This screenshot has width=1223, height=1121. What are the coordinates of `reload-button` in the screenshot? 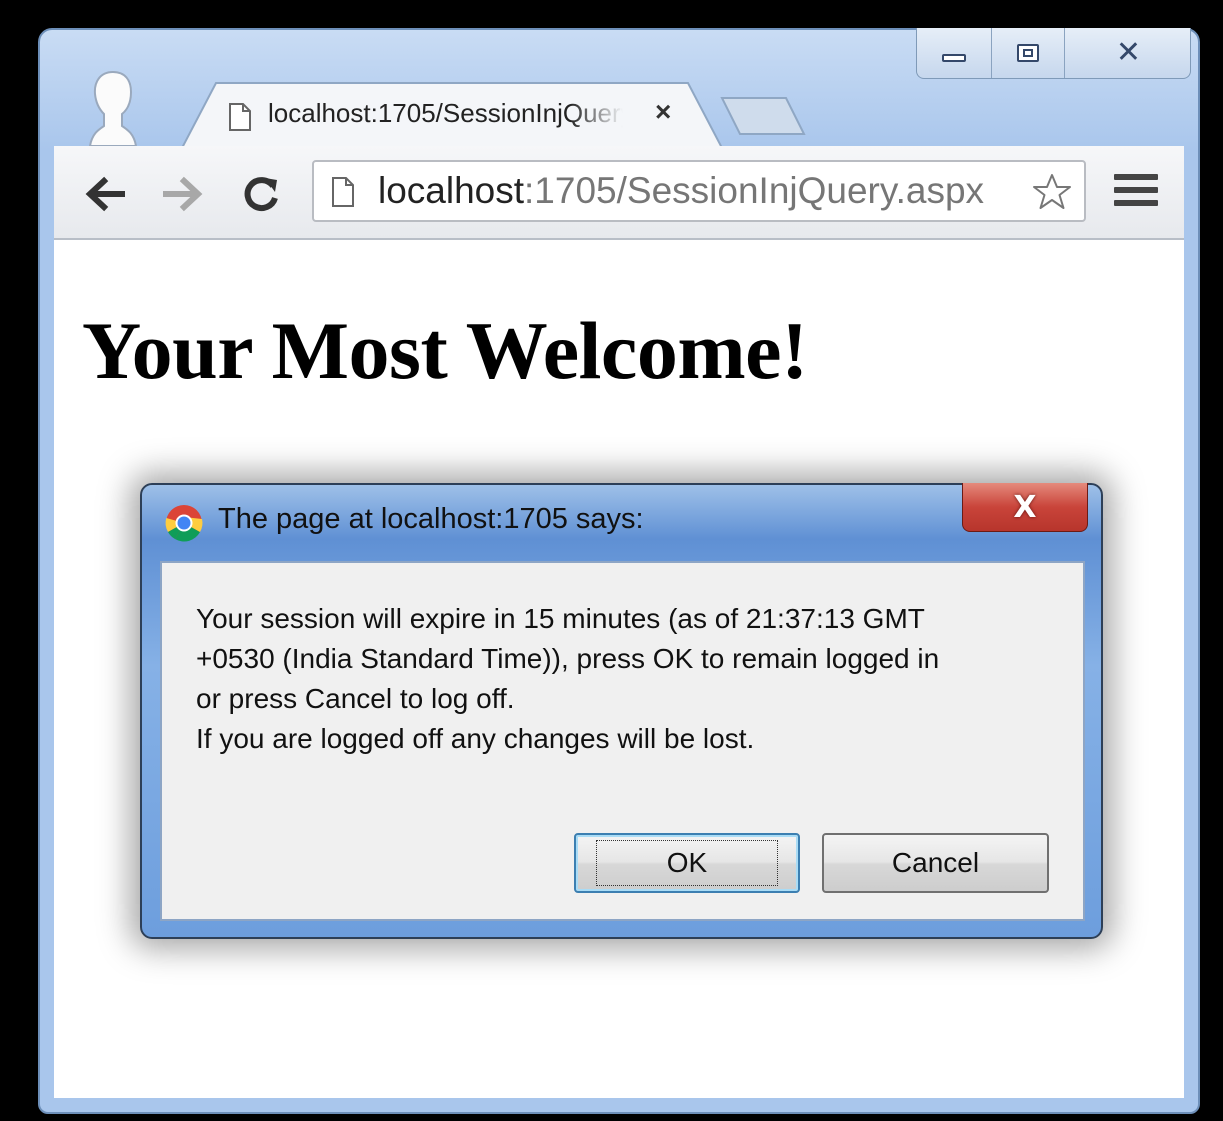 It's located at (261, 194).